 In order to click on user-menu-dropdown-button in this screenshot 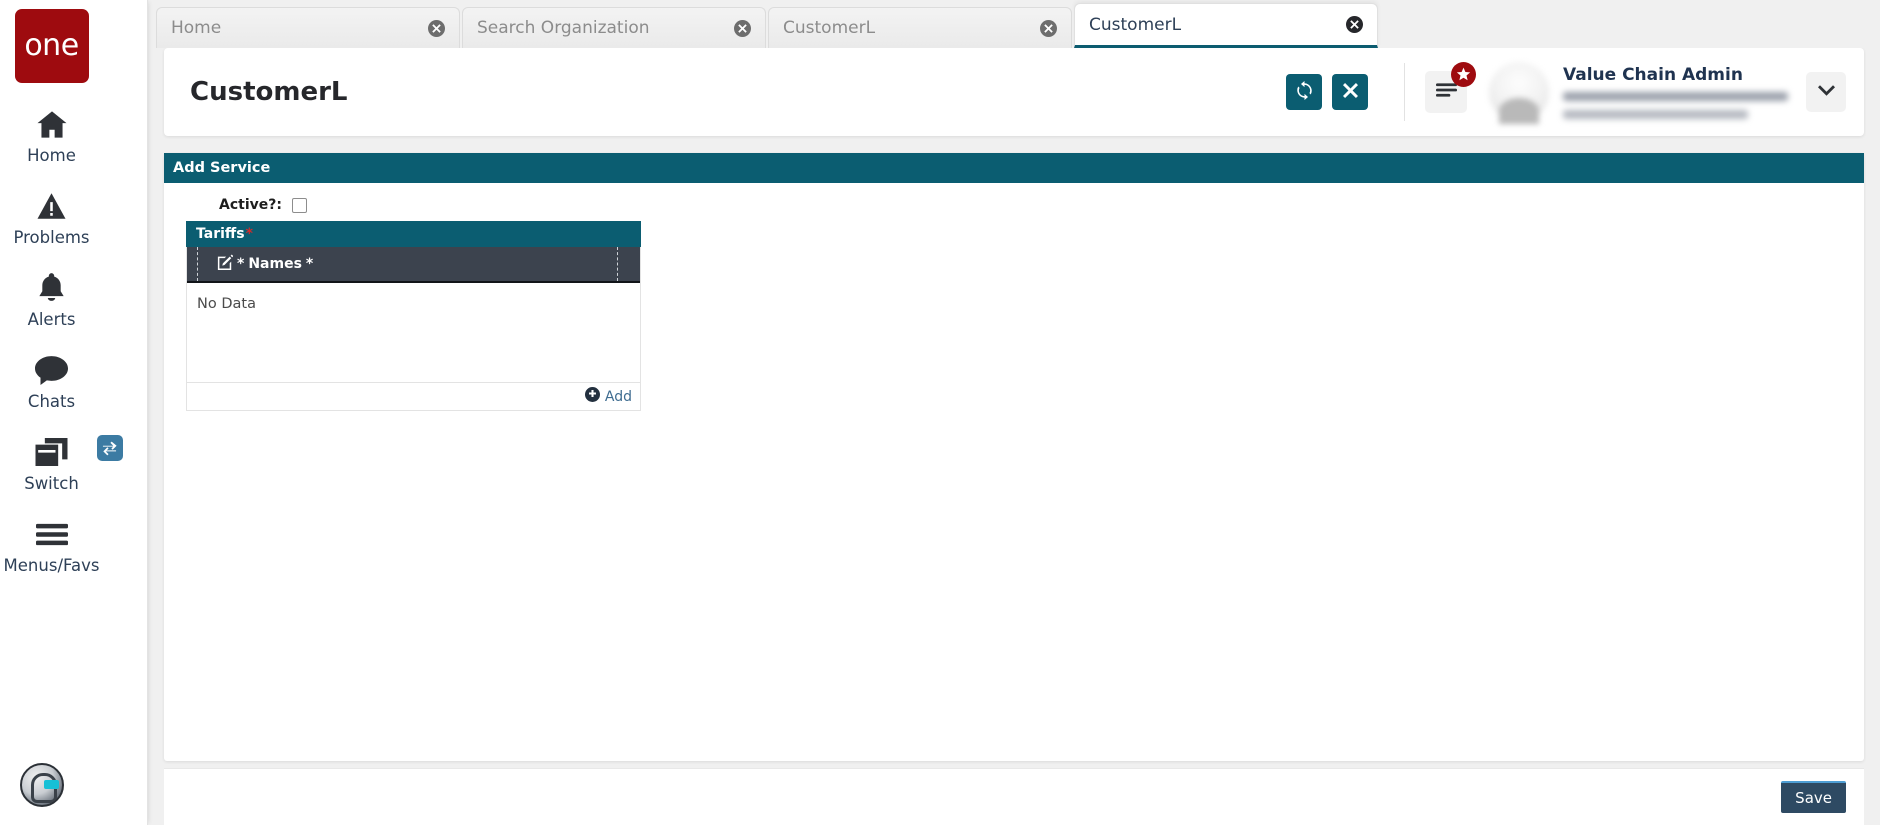, I will do `click(1826, 92)`.